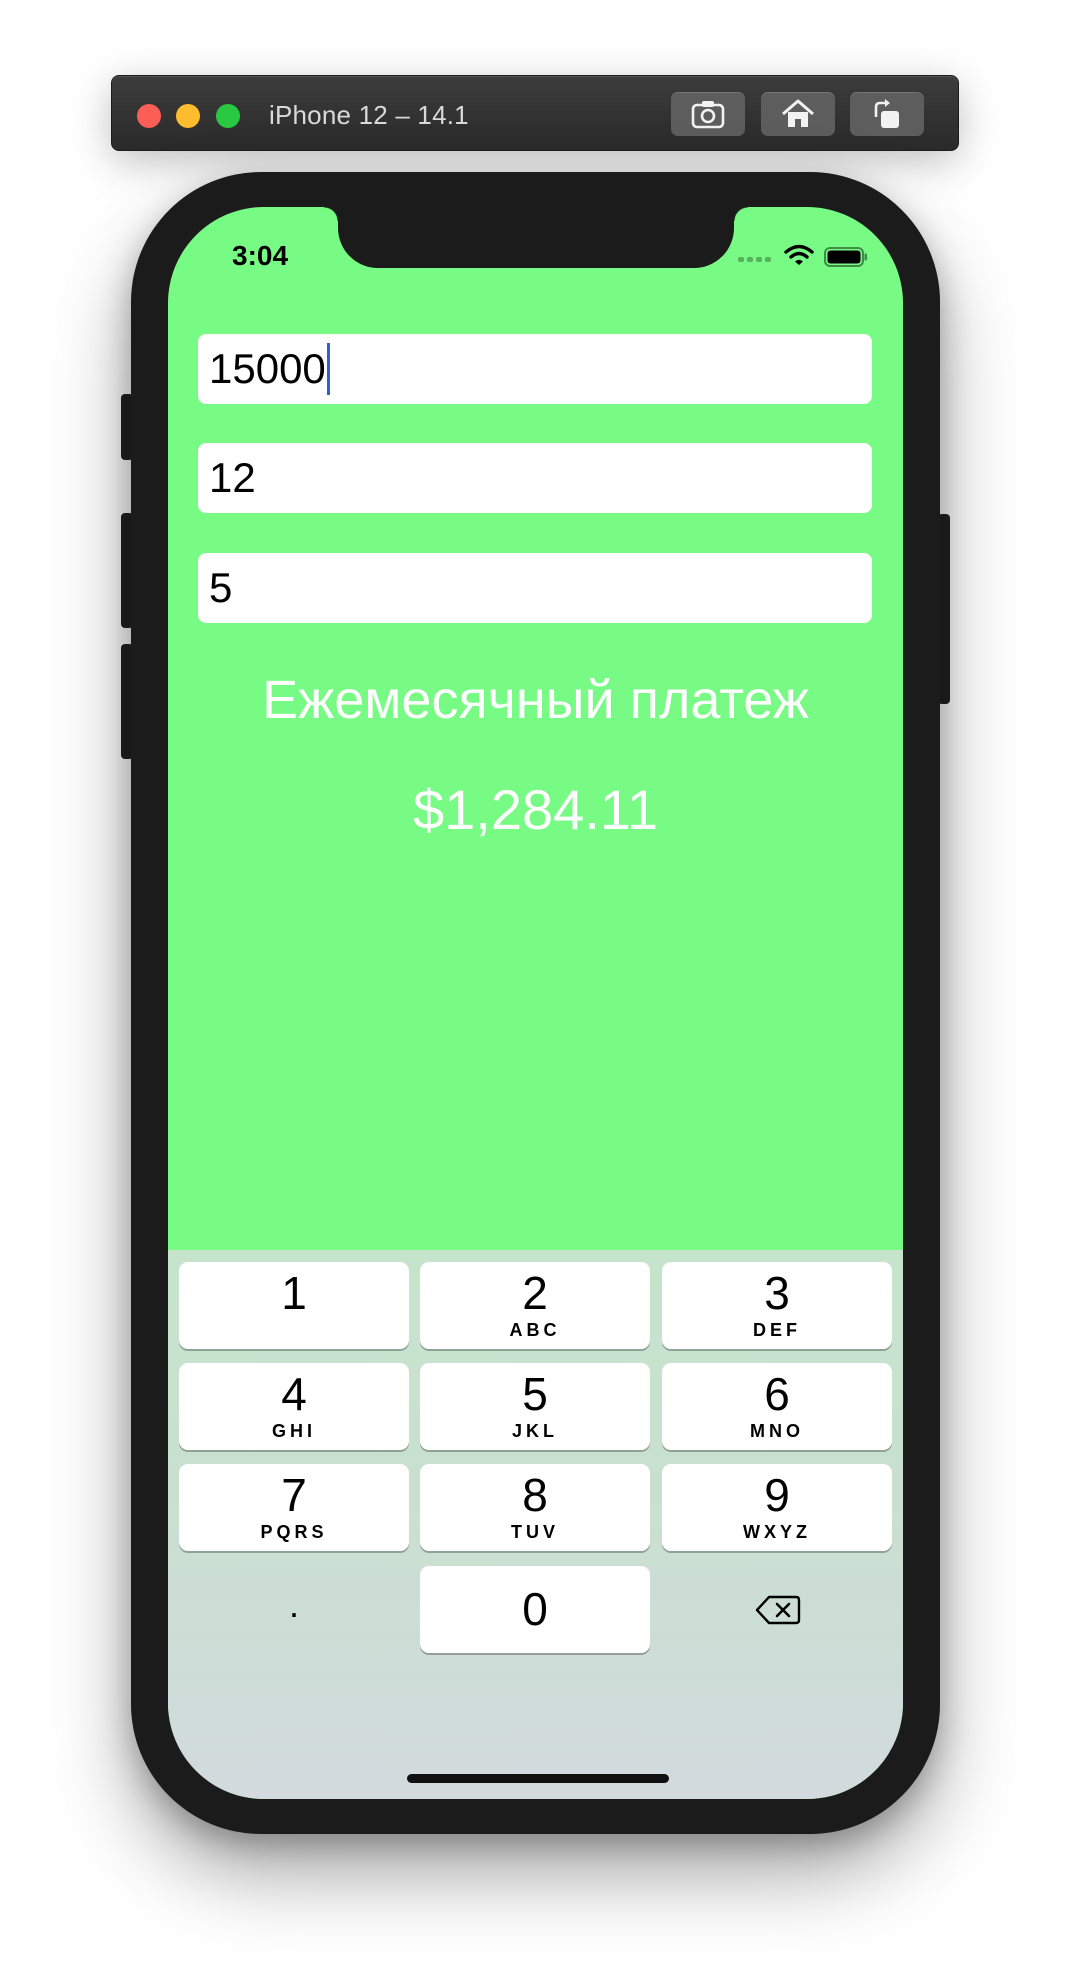 Image resolution: width=1070 pixels, height=1984 pixels. I want to click on key-3: 3 DEF, so click(777, 1305).